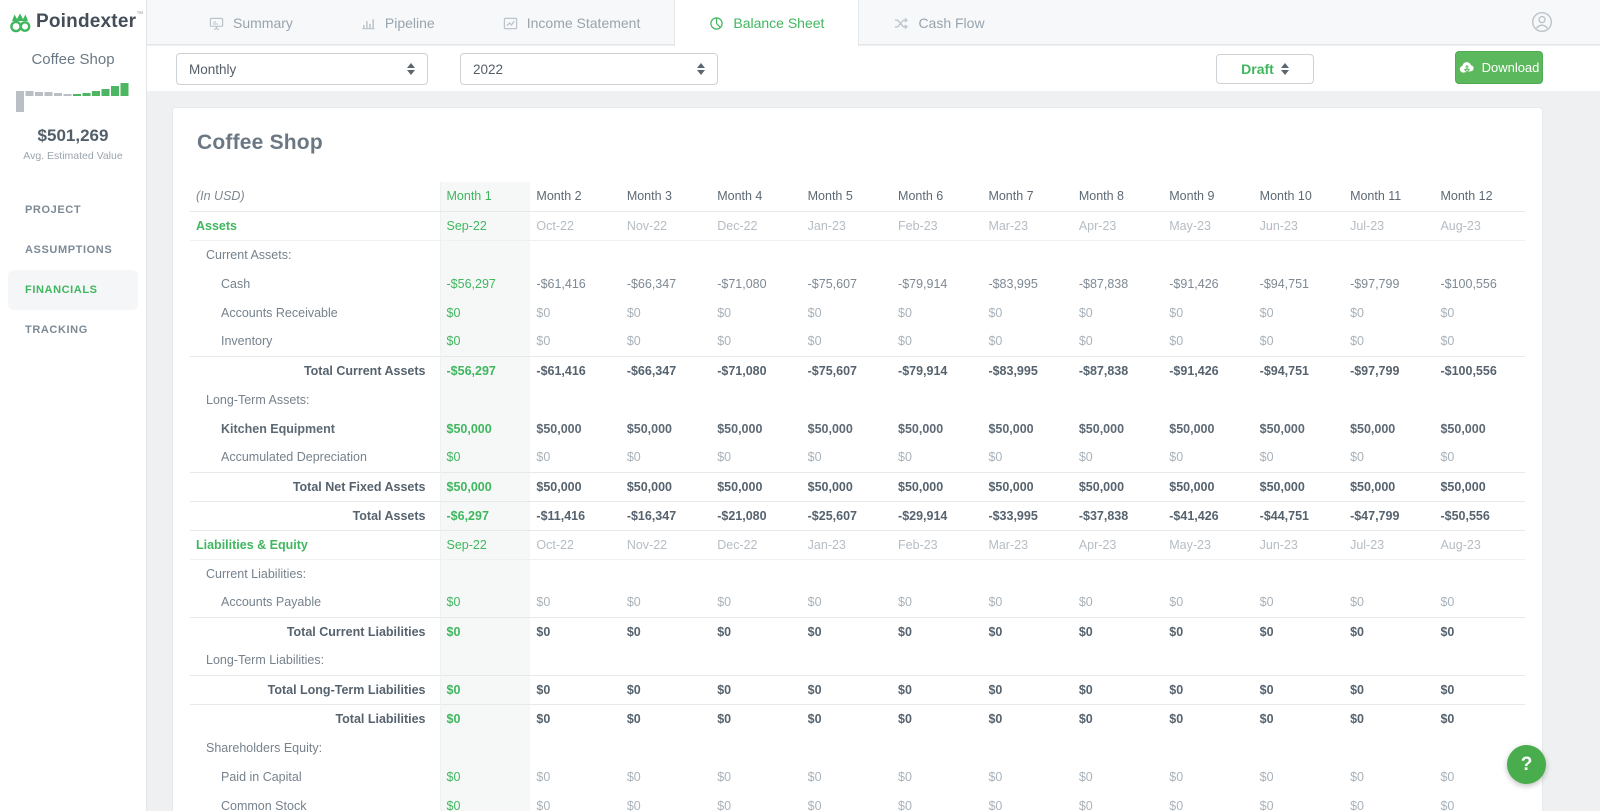  What do you see at coordinates (264, 747) in the screenshot?
I see `row-label: Shareholders Equity:` at bounding box center [264, 747].